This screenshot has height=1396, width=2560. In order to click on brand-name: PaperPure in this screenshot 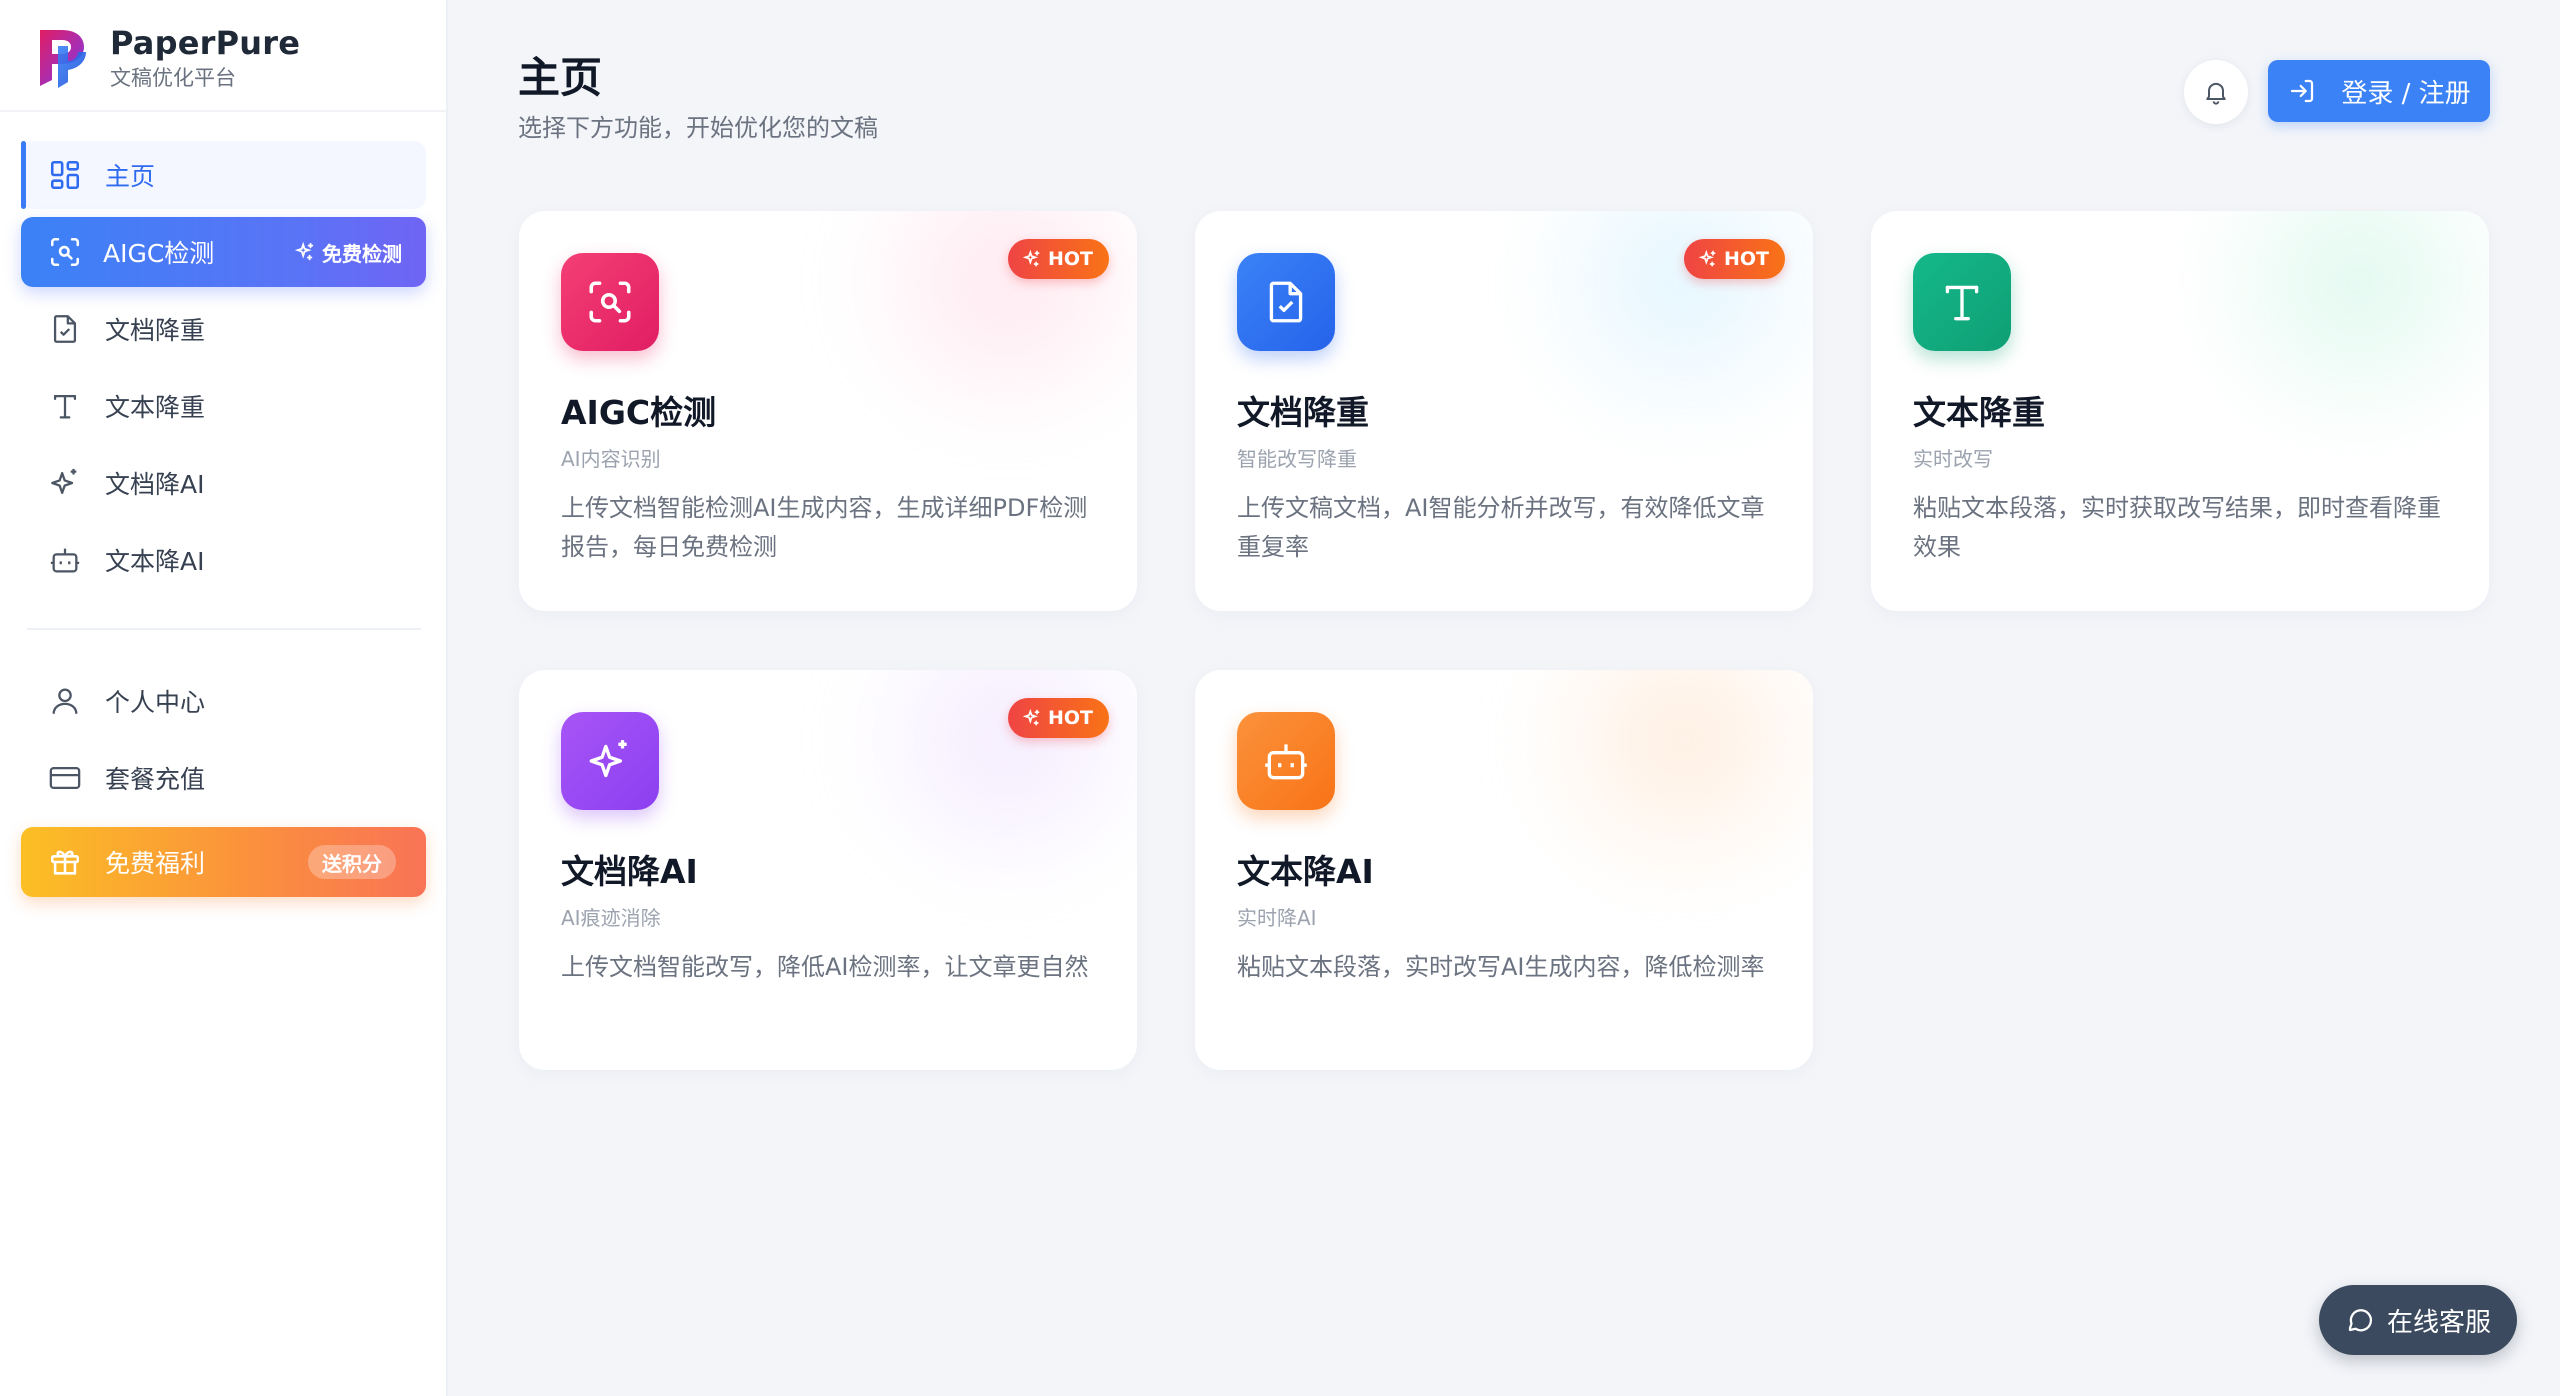, I will do `click(205, 43)`.